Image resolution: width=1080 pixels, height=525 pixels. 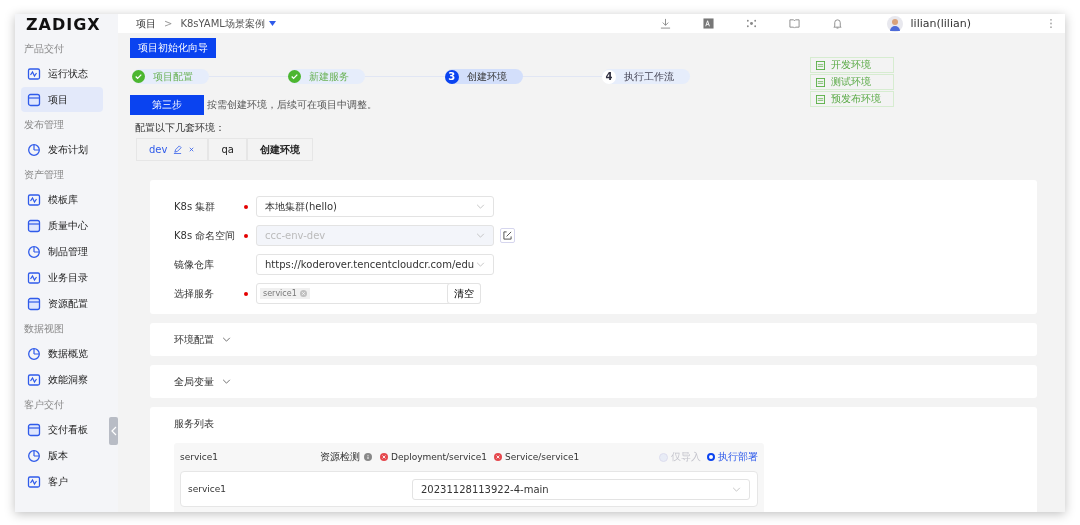 I want to click on environment-tab: dev, so click(x=172, y=149).